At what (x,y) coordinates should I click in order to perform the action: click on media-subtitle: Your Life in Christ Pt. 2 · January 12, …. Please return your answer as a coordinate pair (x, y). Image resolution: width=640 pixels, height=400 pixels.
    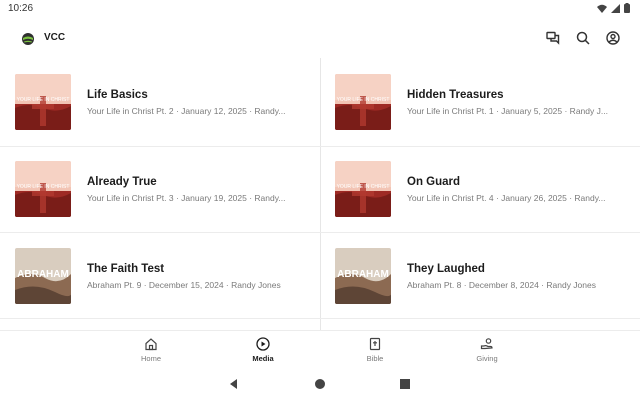
    Looking at the image, I should click on (186, 111).